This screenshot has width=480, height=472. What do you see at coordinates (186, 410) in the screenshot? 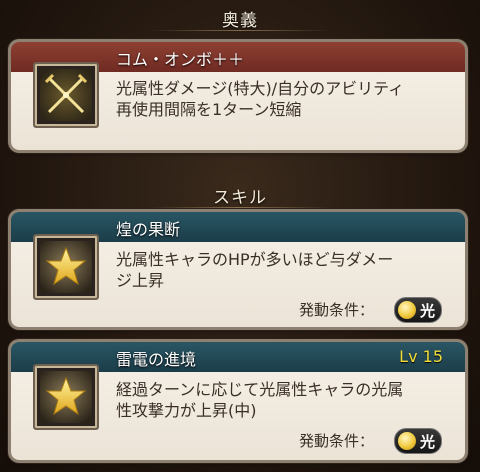
I see `skill-desc-line2: 性攻撃力が上昇(中)` at bounding box center [186, 410].